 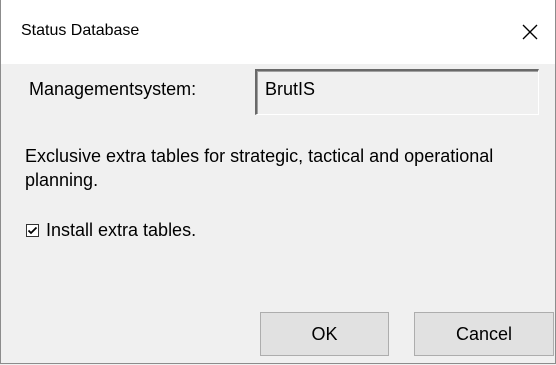 I want to click on window-title: Status Database, so click(x=80, y=30).